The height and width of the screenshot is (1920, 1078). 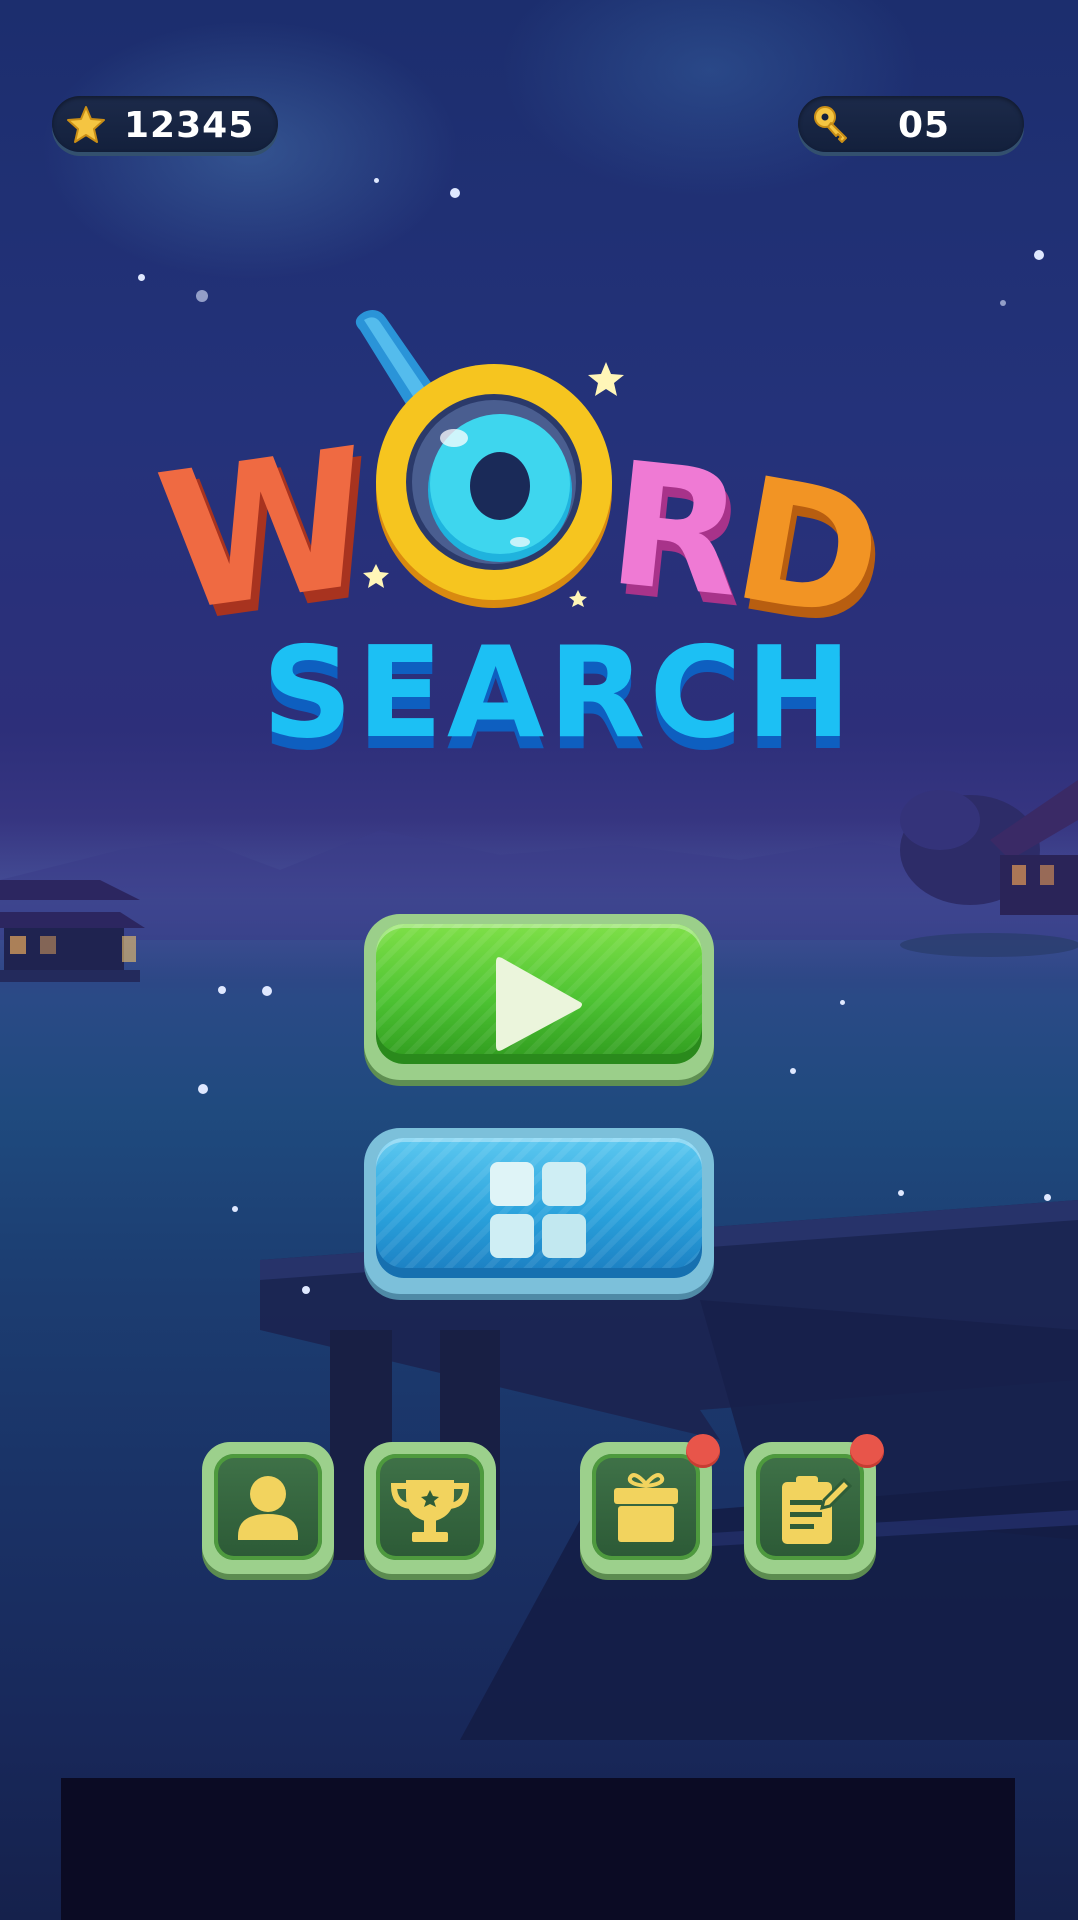 I want to click on grid-icon, so click(x=538, y=1210).